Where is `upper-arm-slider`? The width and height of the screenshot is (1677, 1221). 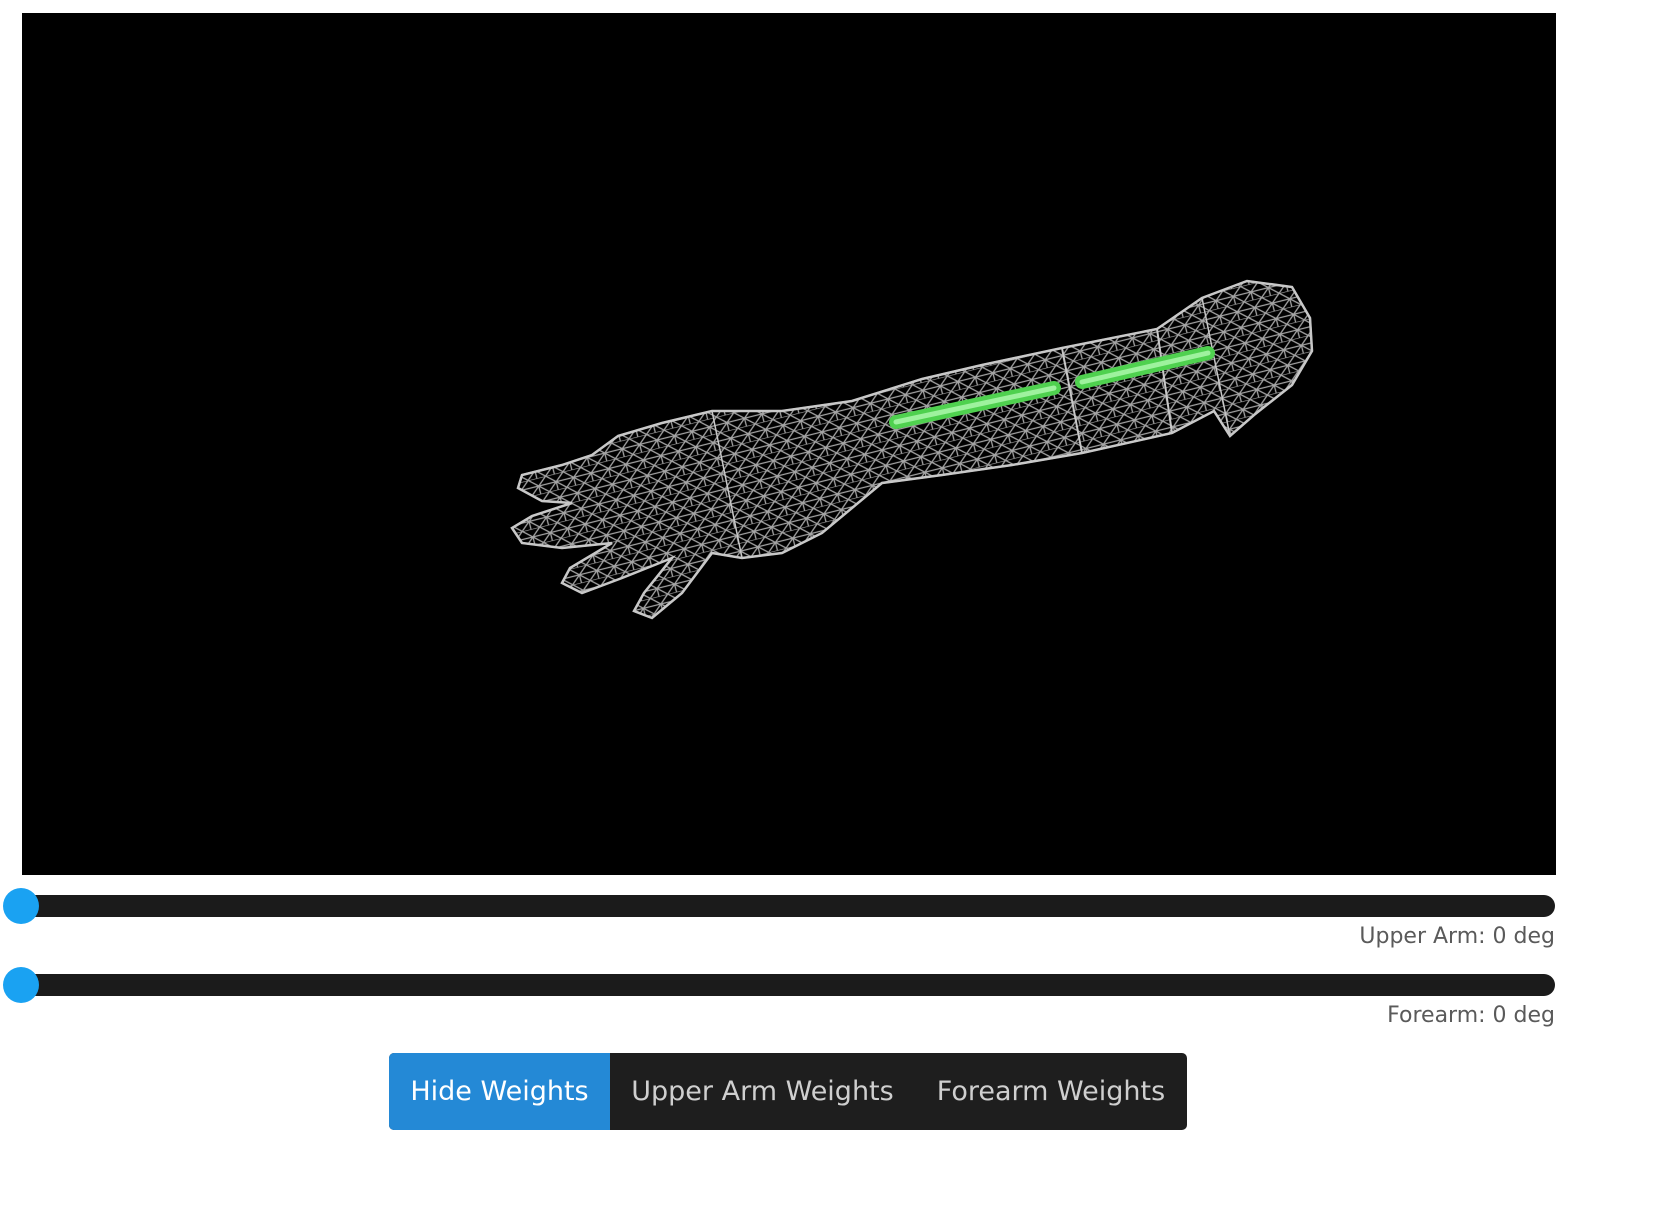
upper-arm-slider is located at coordinates (779, 906).